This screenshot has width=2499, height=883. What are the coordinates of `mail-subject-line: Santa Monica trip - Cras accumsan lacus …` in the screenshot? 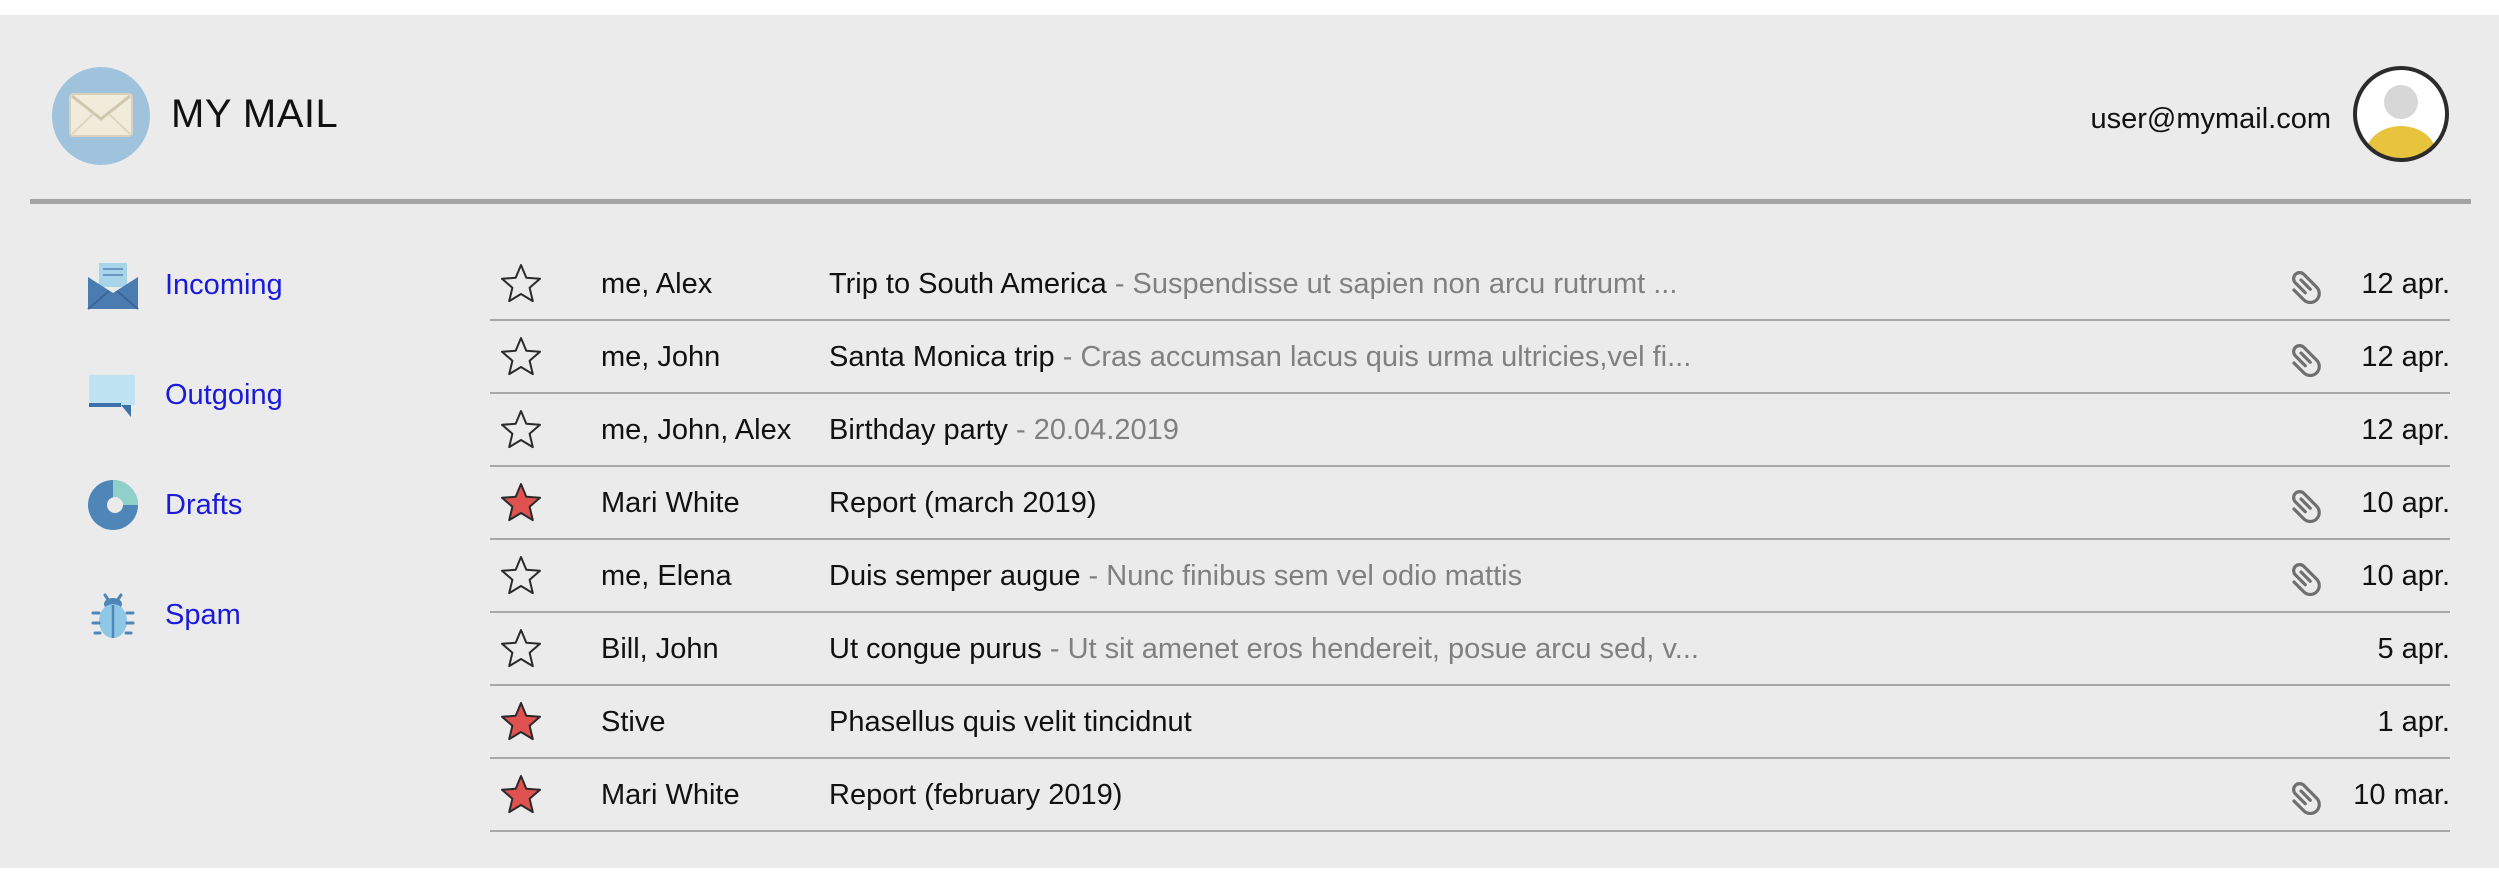 It's located at (1260, 357).